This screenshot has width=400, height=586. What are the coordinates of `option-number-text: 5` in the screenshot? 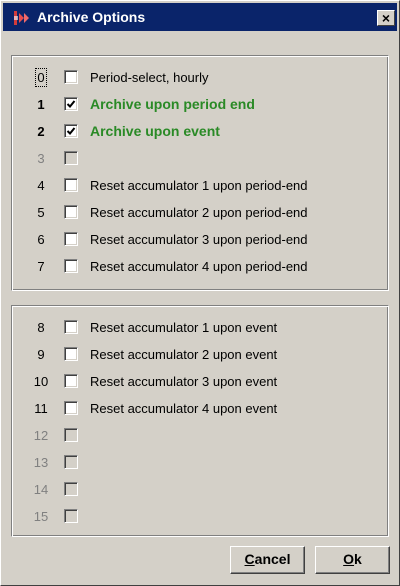 It's located at (41, 212).